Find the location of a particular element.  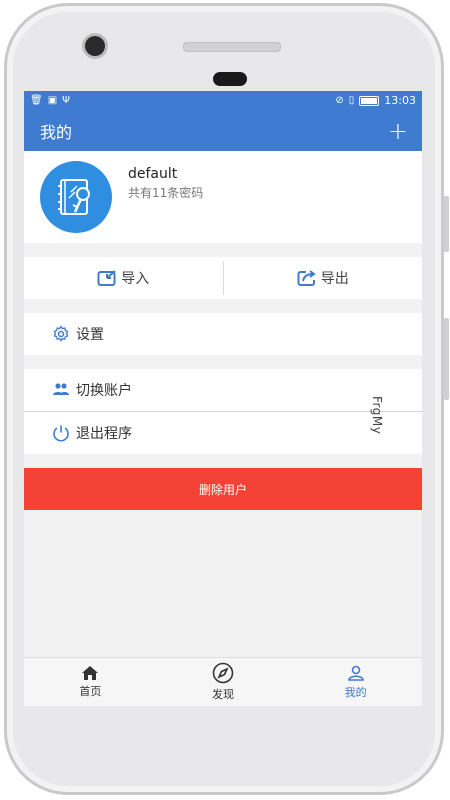

power-button is located at coordinates (446, 359).